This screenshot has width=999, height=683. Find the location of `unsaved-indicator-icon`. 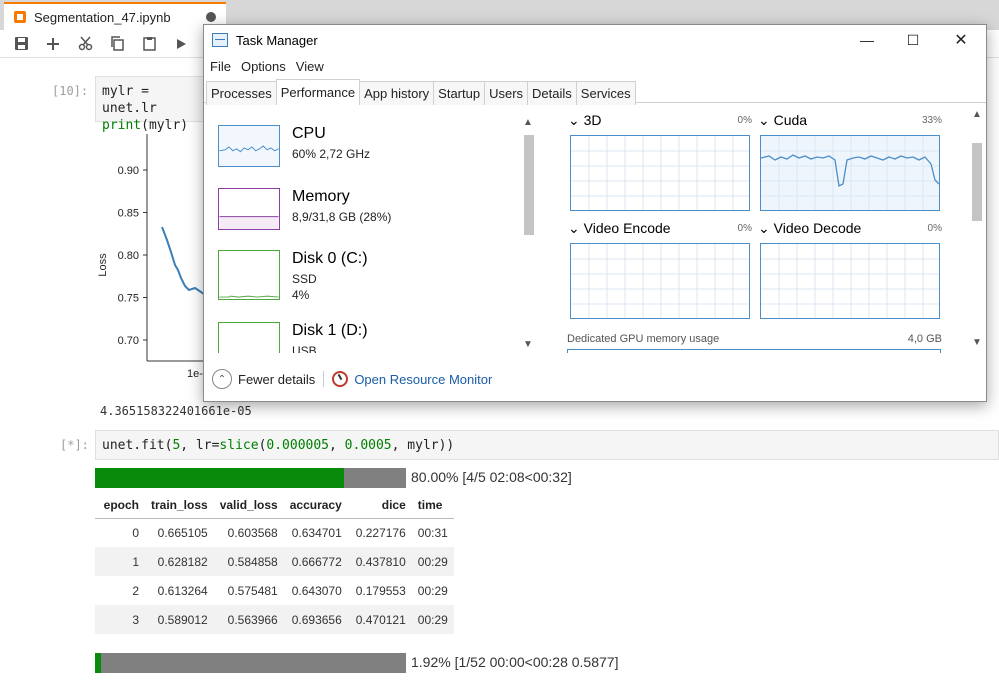

unsaved-indicator-icon is located at coordinates (211, 17).